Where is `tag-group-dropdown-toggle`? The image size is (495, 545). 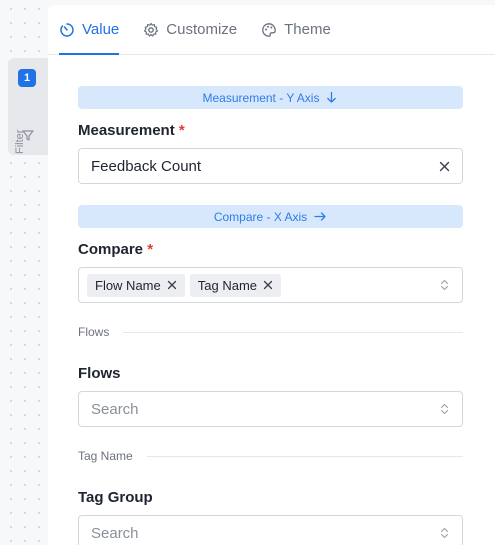 tag-group-dropdown-toggle is located at coordinates (444, 533).